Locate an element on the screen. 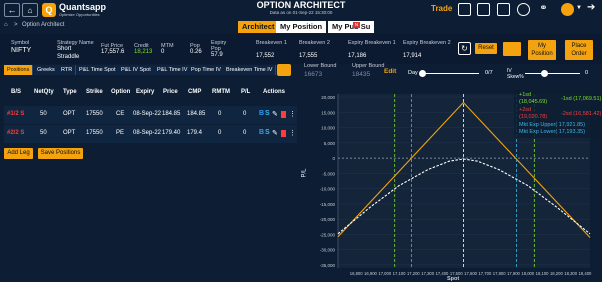 The image size is (602, 282). row2-delete-icon is located at coordinates (283, 133).